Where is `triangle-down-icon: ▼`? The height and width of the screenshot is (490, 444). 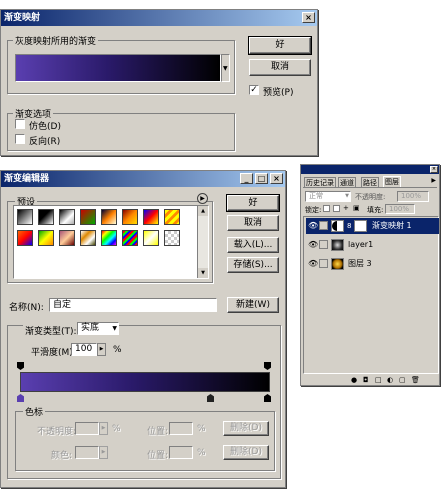
triangle-down-icon: ▼ is located at coordinates (225, 68).